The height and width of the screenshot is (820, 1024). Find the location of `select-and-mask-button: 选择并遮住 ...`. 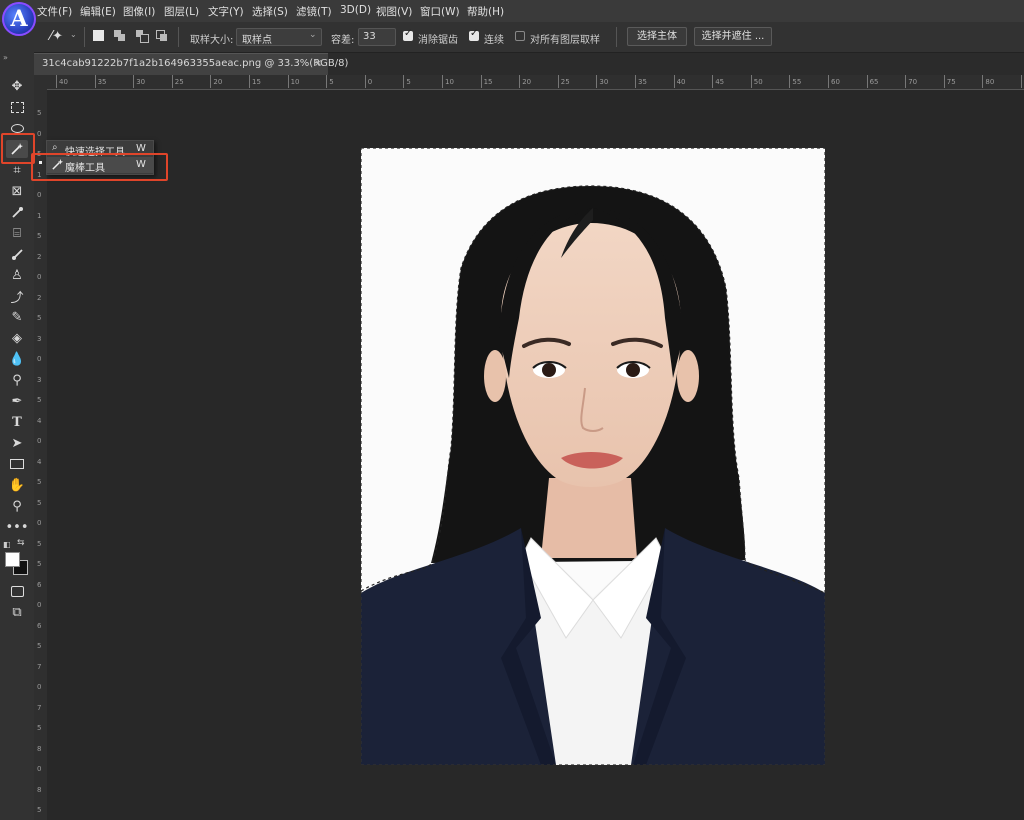

select-and-mask-button: 选择并遮住 ... is located at coordinates (733, 36).